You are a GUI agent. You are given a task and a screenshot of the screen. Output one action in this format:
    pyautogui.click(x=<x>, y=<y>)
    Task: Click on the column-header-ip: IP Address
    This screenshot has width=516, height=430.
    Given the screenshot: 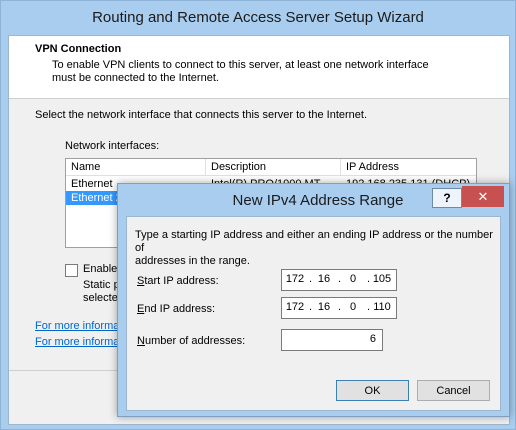 What is the action you would take?
    pyautogui.click(x=408, y=167)
    